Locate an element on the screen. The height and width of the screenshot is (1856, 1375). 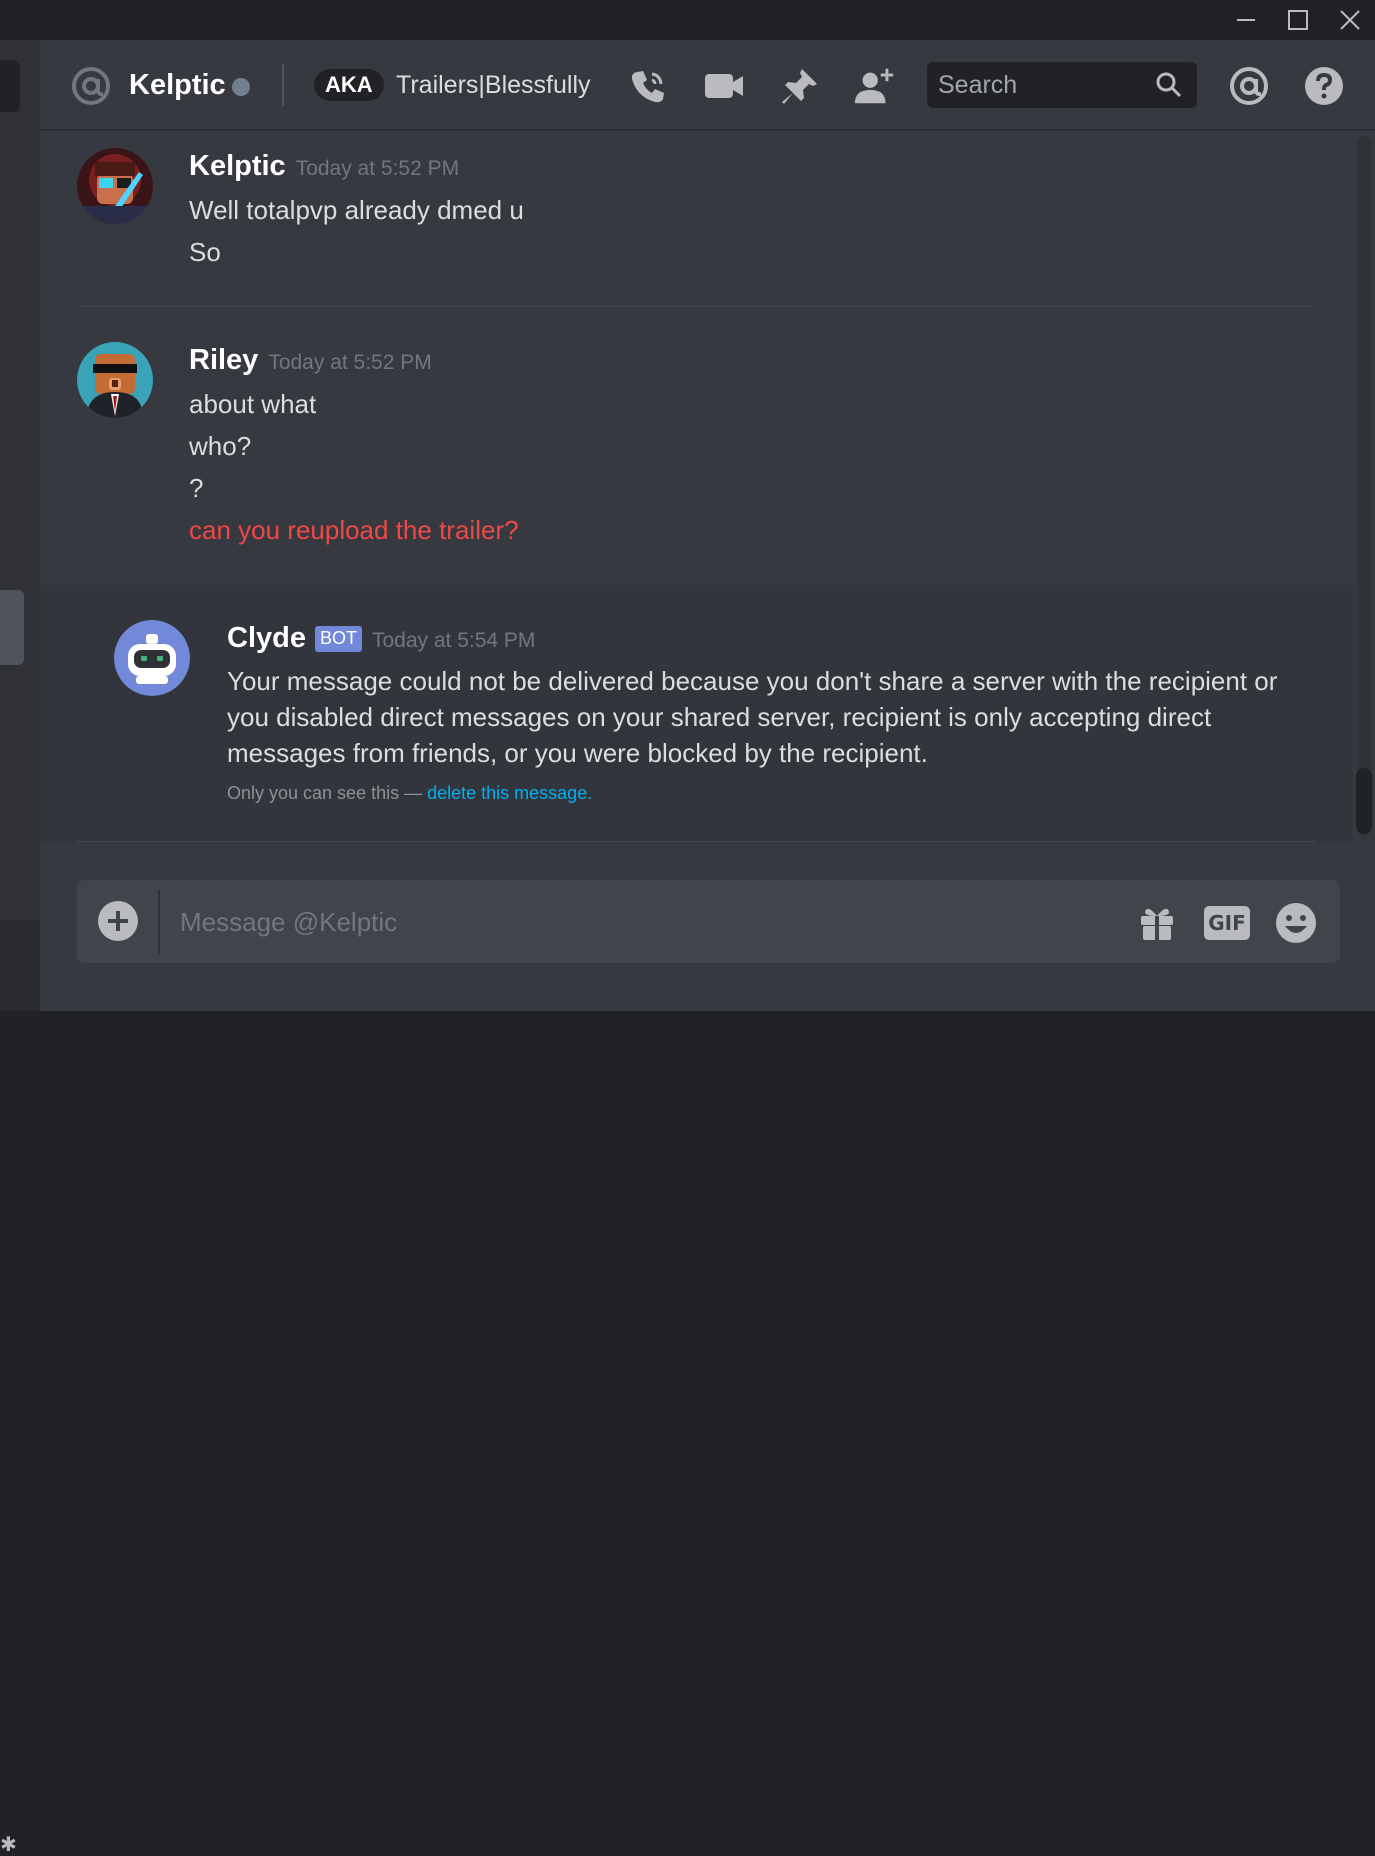
emoji-icon is located at coordinates (1296, 923).